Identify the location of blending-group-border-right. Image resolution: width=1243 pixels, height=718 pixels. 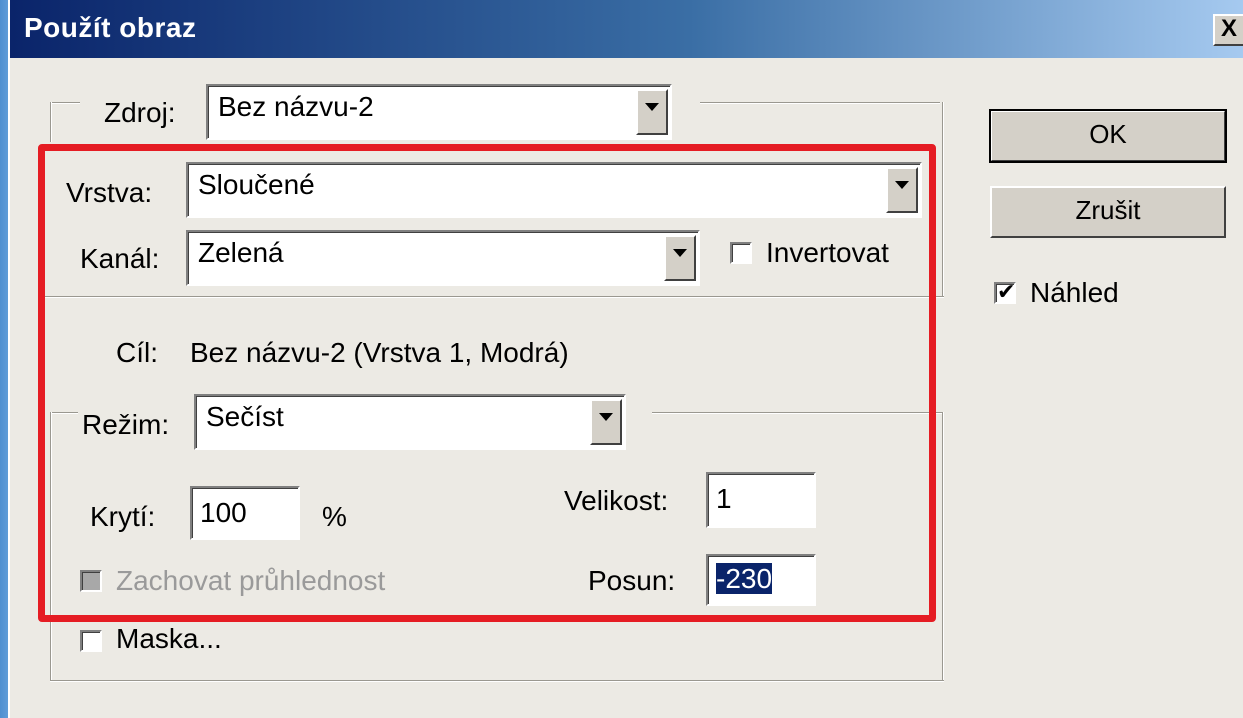
(943, 547).